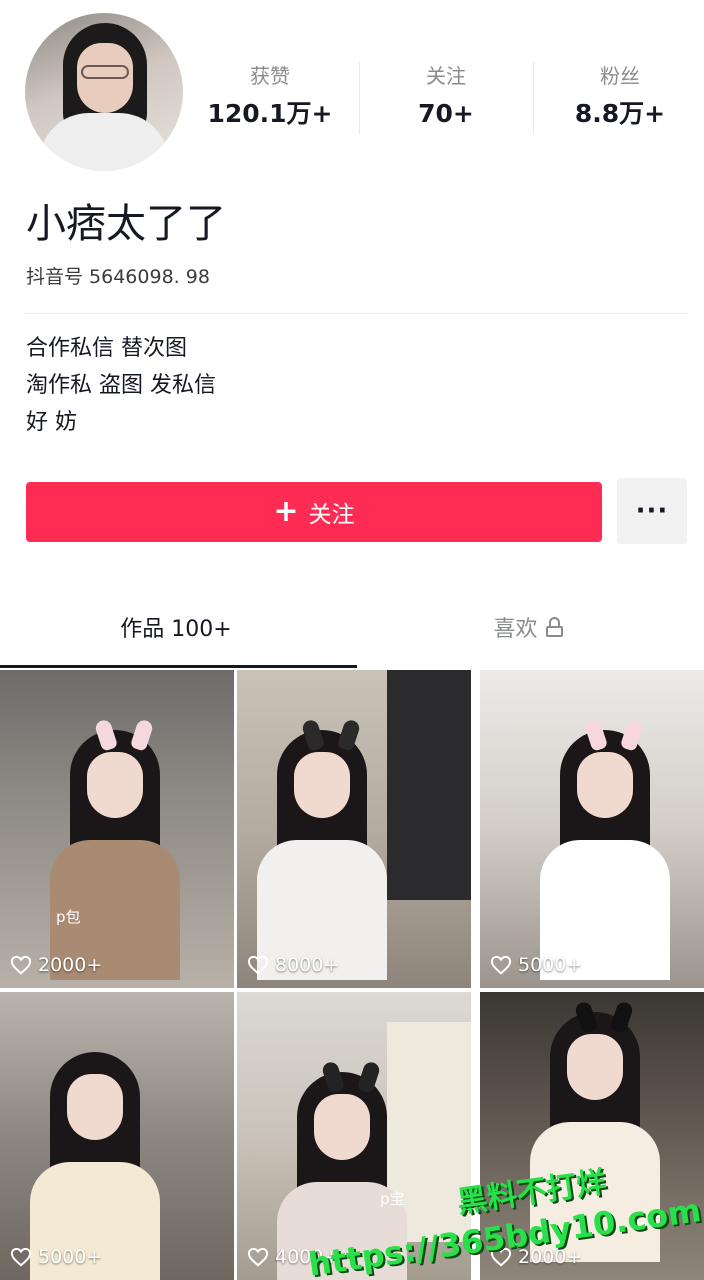 The image size is (704, 1280). What do you see at coordinates (286, 511) in the screenshot?
I see `plus-icon: +` at bounding box center [286, 511].